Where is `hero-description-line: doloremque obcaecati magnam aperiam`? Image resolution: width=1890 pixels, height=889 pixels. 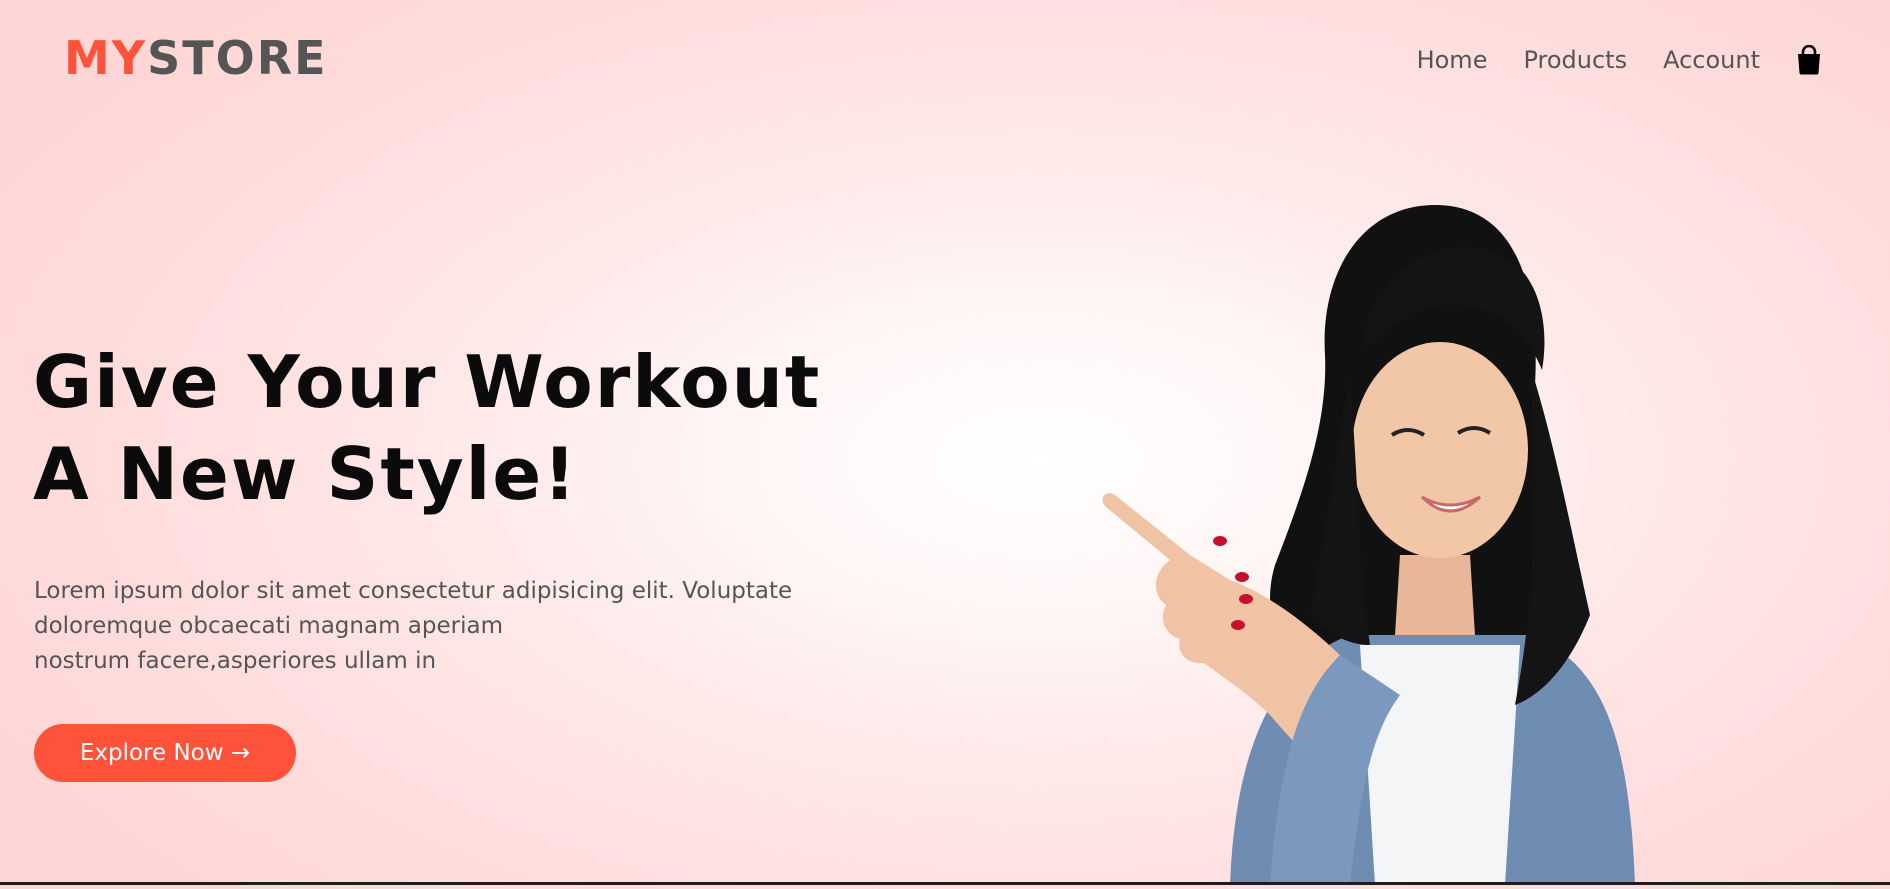
hero-description-line: doloremque obcaecati magnam aperiam is located at coordinates (268, 626).